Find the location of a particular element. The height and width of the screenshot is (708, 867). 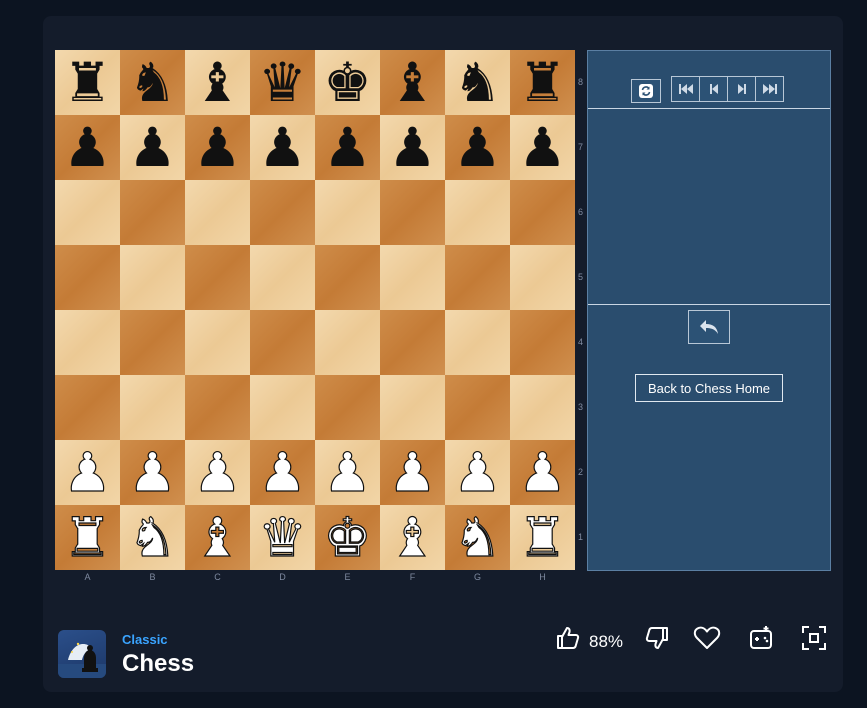

square-h7: ♟ is located at coordinates (542, 147).